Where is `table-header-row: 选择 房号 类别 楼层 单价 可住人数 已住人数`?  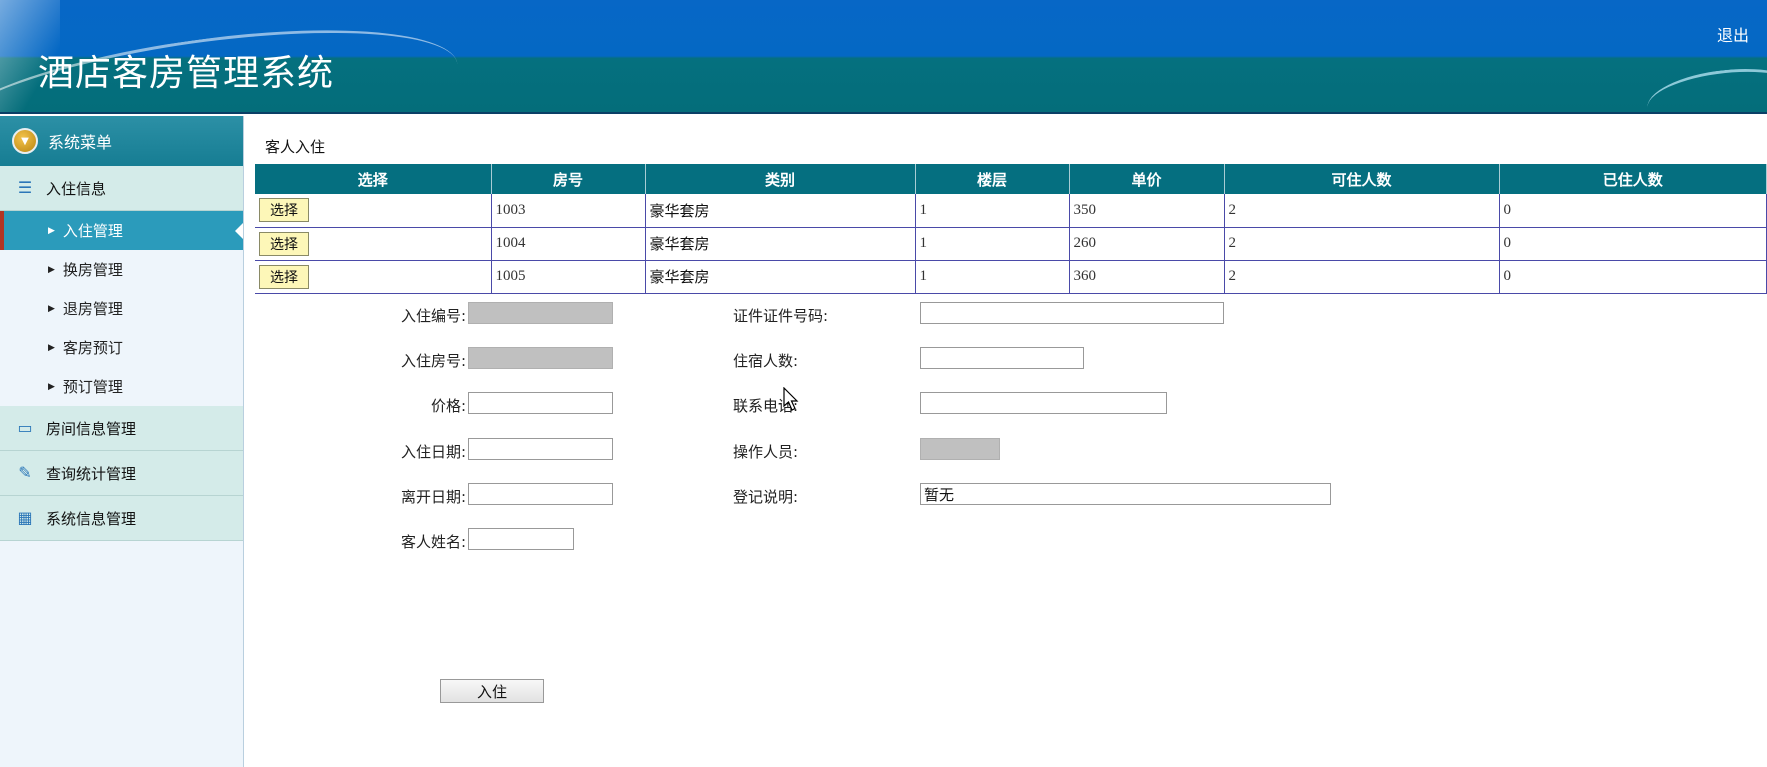 table-header-row: 选择 房号 类别 楼层 单价 可住人数 已住人数 is located at coordinates (1011, 179).